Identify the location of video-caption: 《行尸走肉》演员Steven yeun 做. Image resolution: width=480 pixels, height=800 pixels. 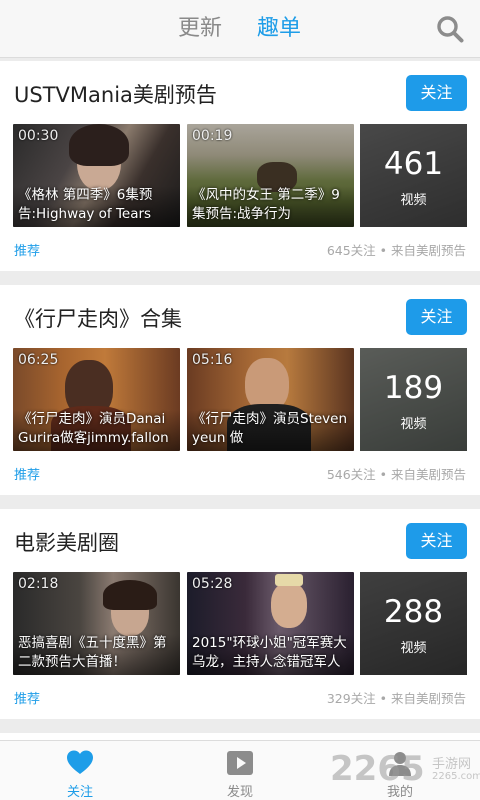
(270, 430).